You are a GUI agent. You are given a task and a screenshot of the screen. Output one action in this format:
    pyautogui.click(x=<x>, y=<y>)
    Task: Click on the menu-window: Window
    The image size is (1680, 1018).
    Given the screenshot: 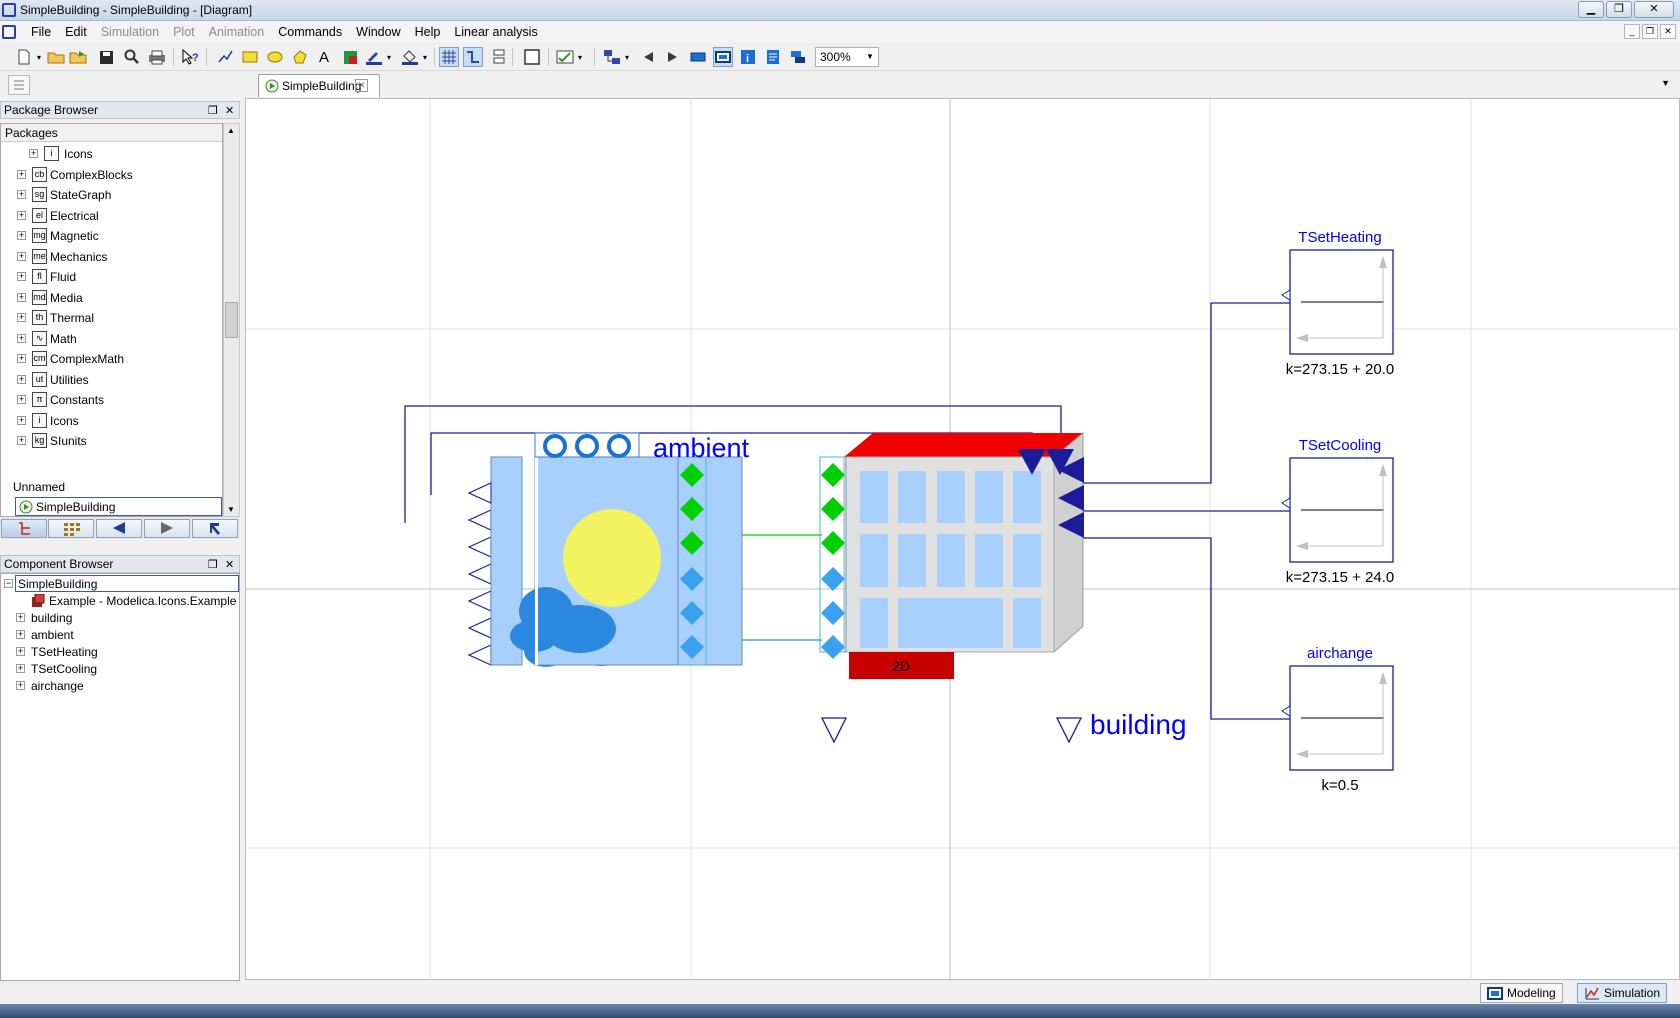 What is the action you would take?
    pyautogui.click(x=378, y=32)
    